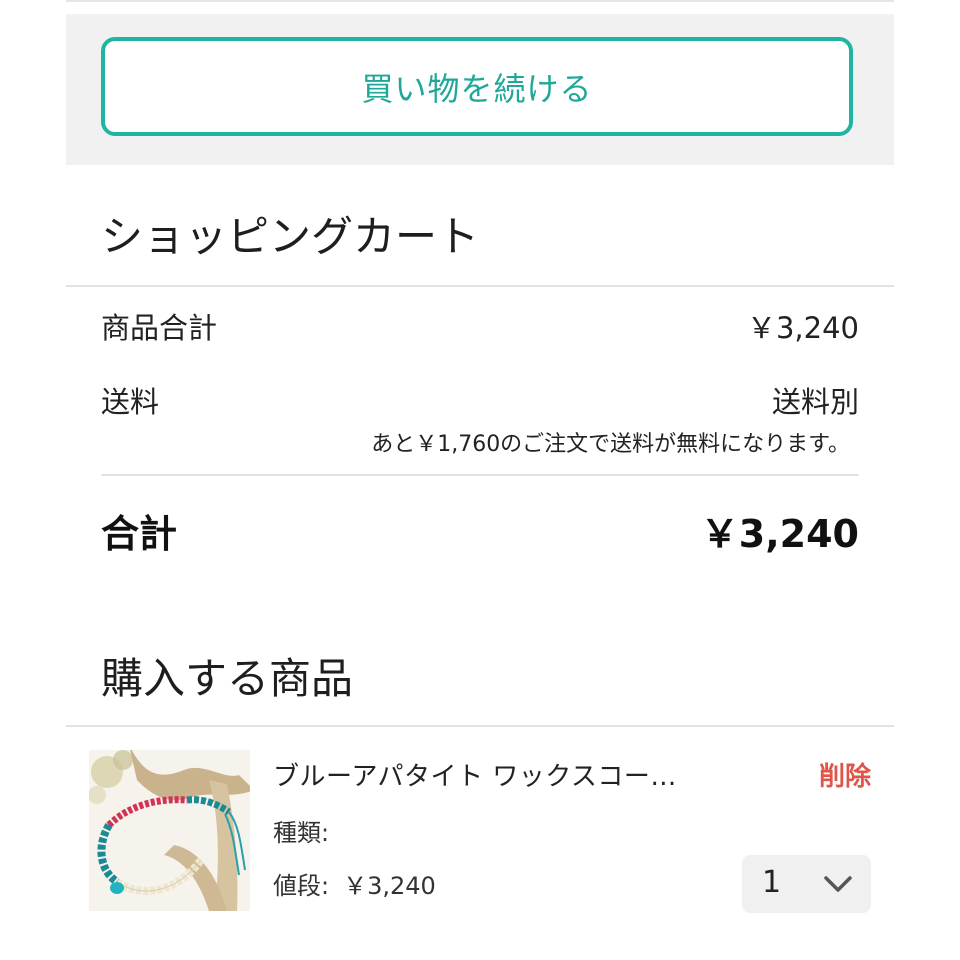  Describe the element at coordinates (130, 402) in the screenshot. I see `shipping-label: 送料` at that location.